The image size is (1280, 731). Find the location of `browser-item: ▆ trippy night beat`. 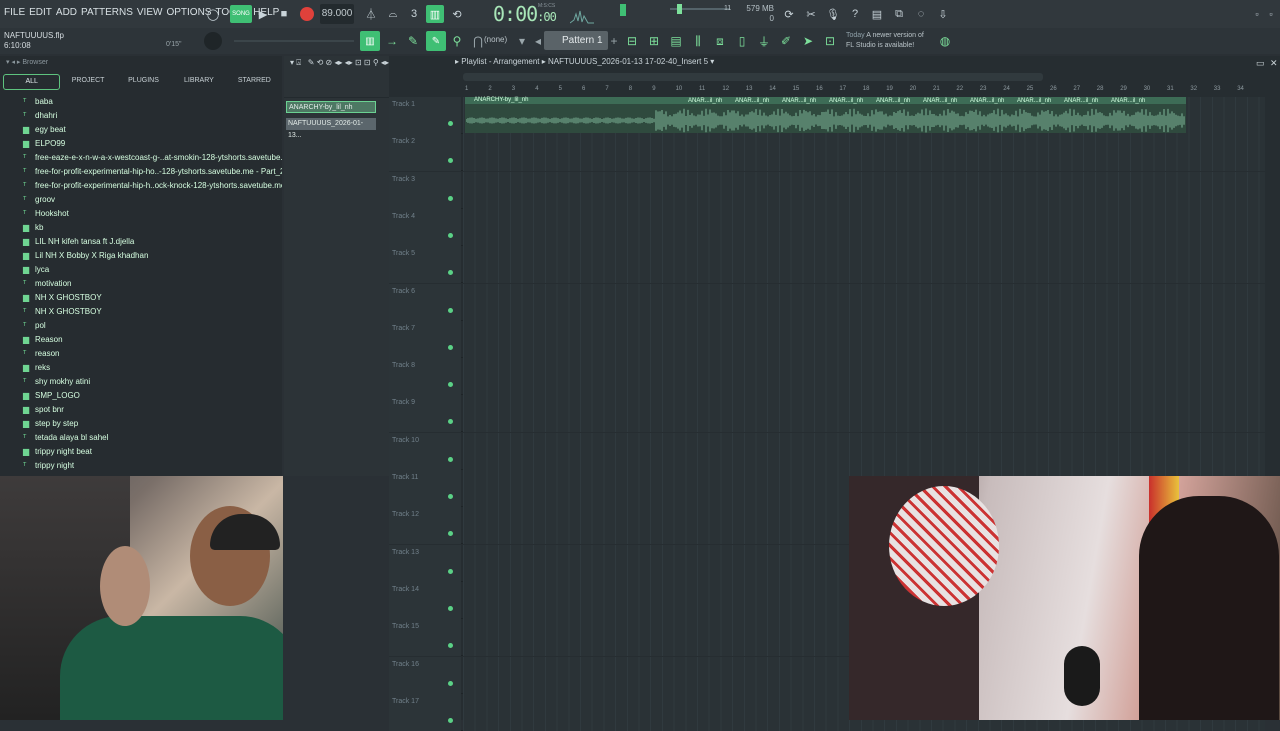

browser-item: ▆ trippy night beat is located at coordinates (141, 451).